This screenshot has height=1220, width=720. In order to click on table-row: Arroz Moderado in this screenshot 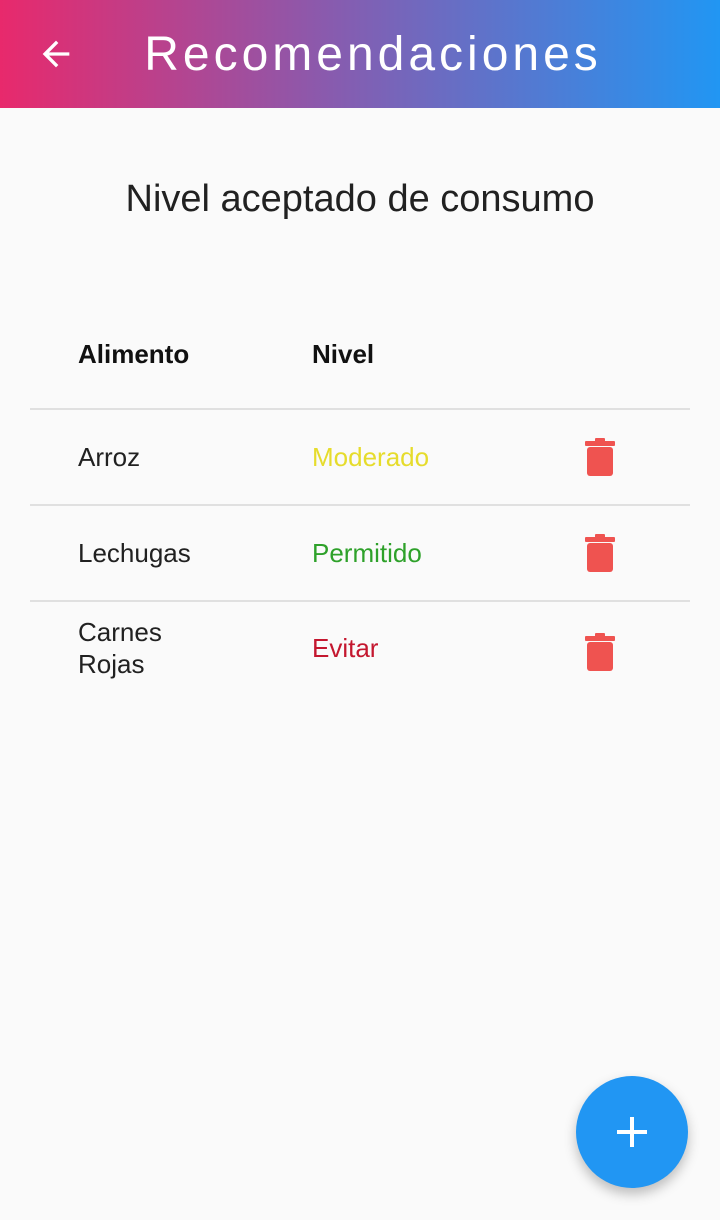, I will do `click(360, 458)`.